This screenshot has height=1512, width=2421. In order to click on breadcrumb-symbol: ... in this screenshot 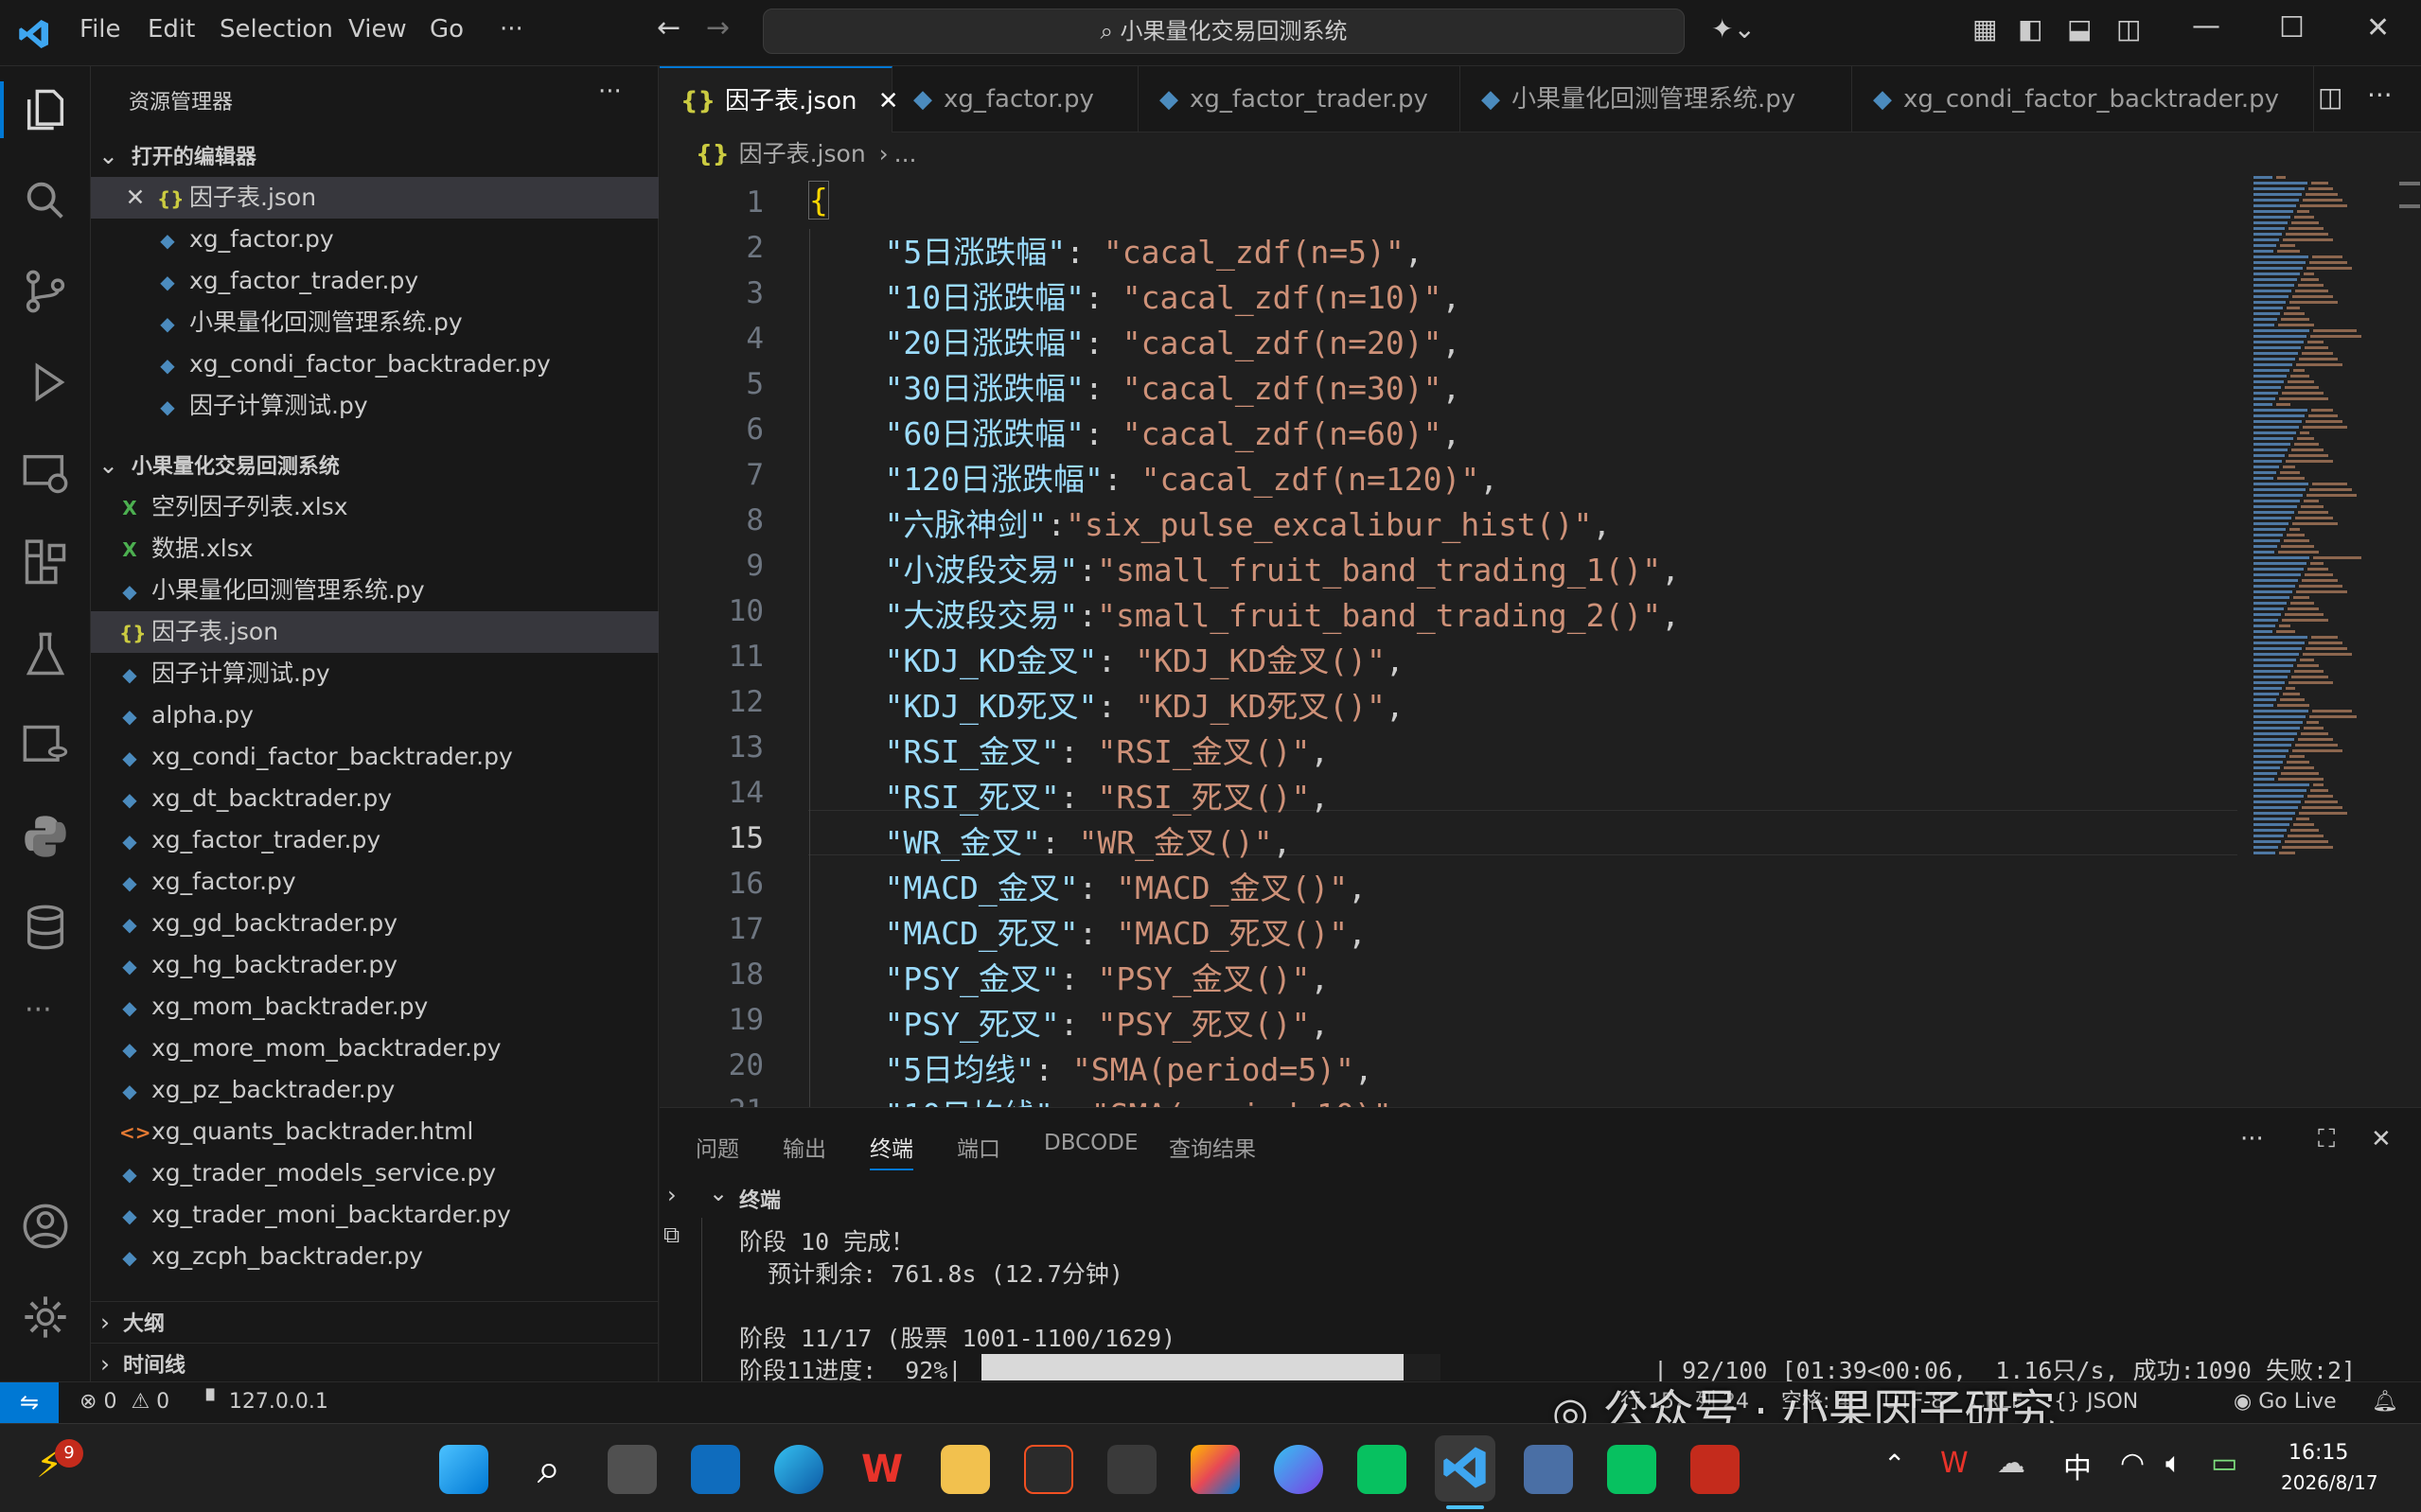, I will do `click(905, 154)`.